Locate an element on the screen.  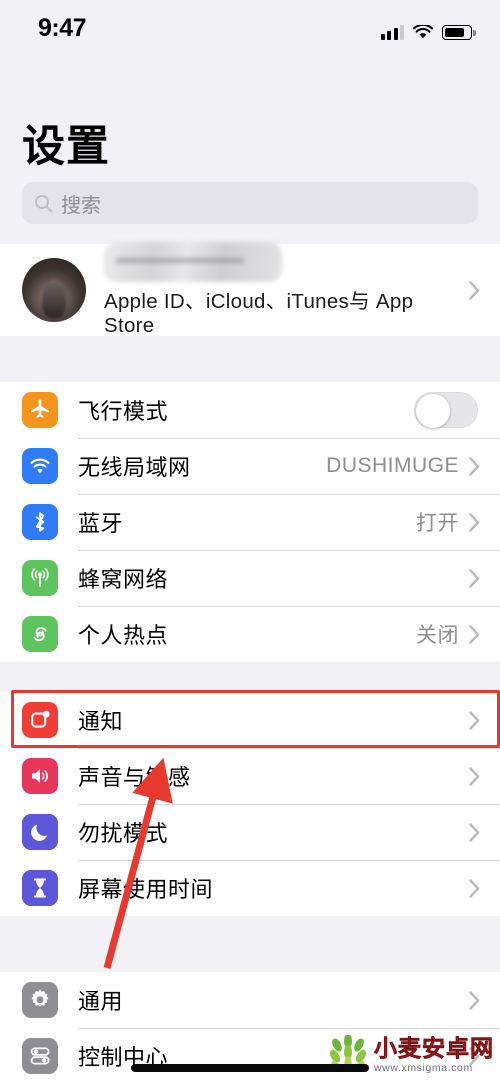
status-bar-icons is located at coordinates (428, 30).